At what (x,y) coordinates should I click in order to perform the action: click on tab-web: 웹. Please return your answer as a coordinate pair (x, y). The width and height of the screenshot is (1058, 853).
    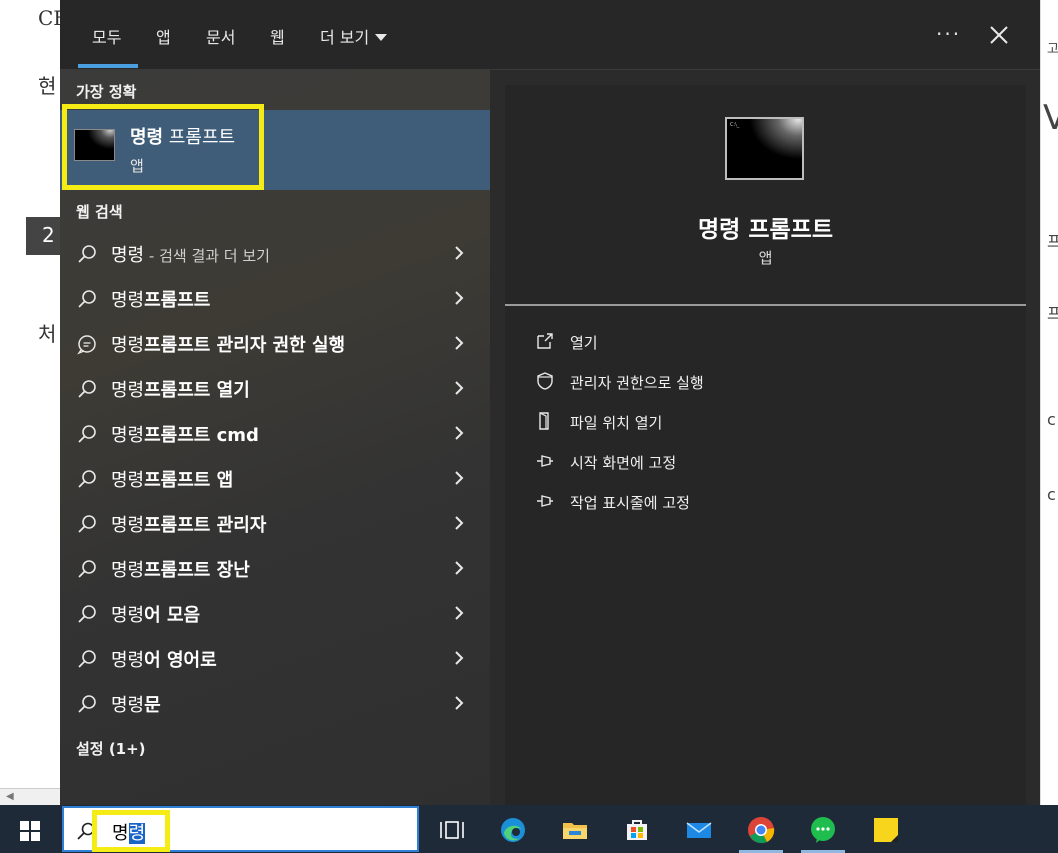
    Looking at the image, I should click on (277, 36).